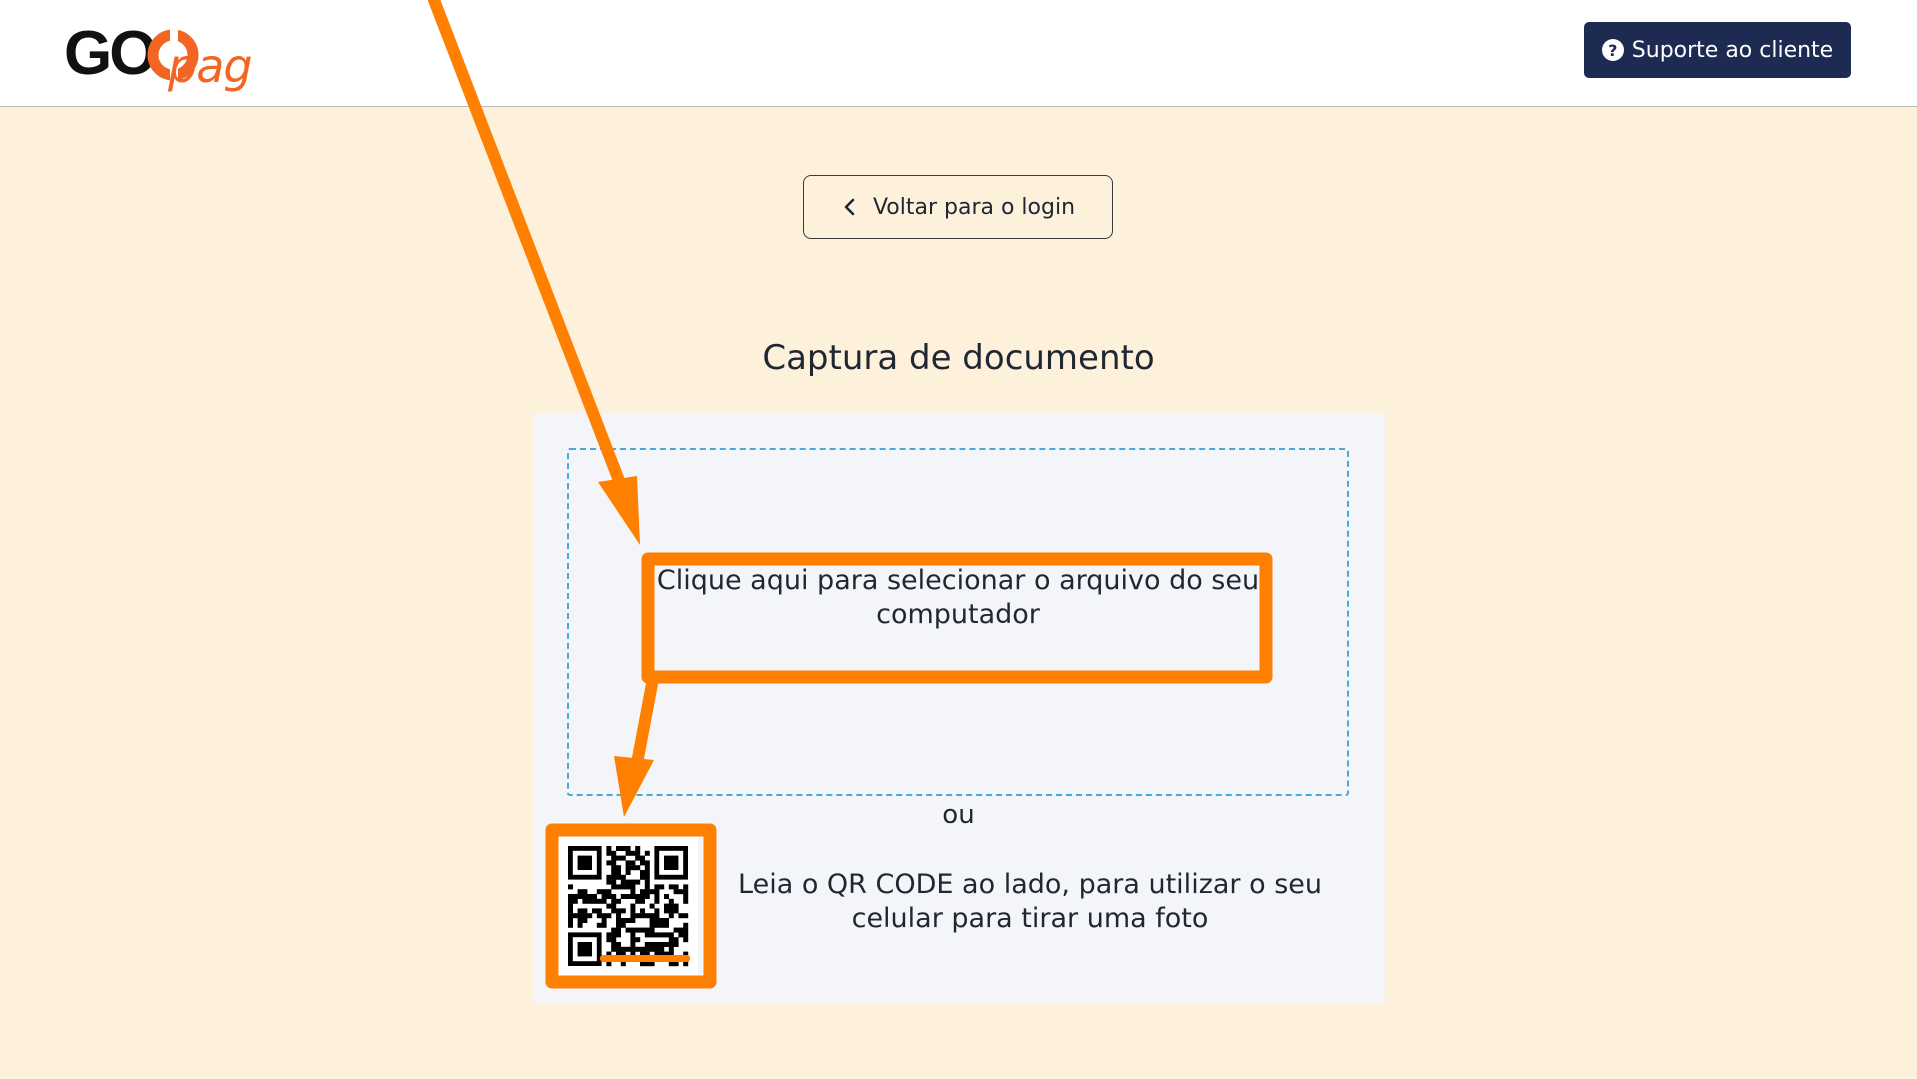 Image resolution: width=1917 pixels, height=1079 pixels. What do you see at coordinates (958, 358) in the screenshot?
I see `page-title: Captura de documento` at bounding box center [958, 358].